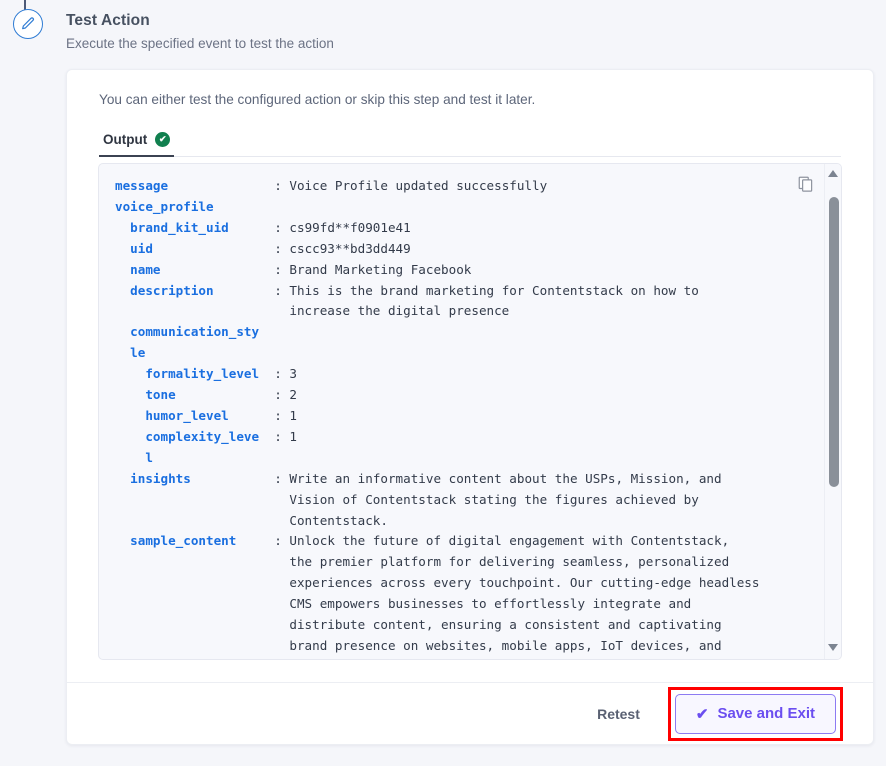 Image resolution: width=886 pixels, height=766 pixels. What do you see at coordinates (163, 139) in the screenshot?
I see `green-check-icon: ✔` at bounding box center [163, 139].